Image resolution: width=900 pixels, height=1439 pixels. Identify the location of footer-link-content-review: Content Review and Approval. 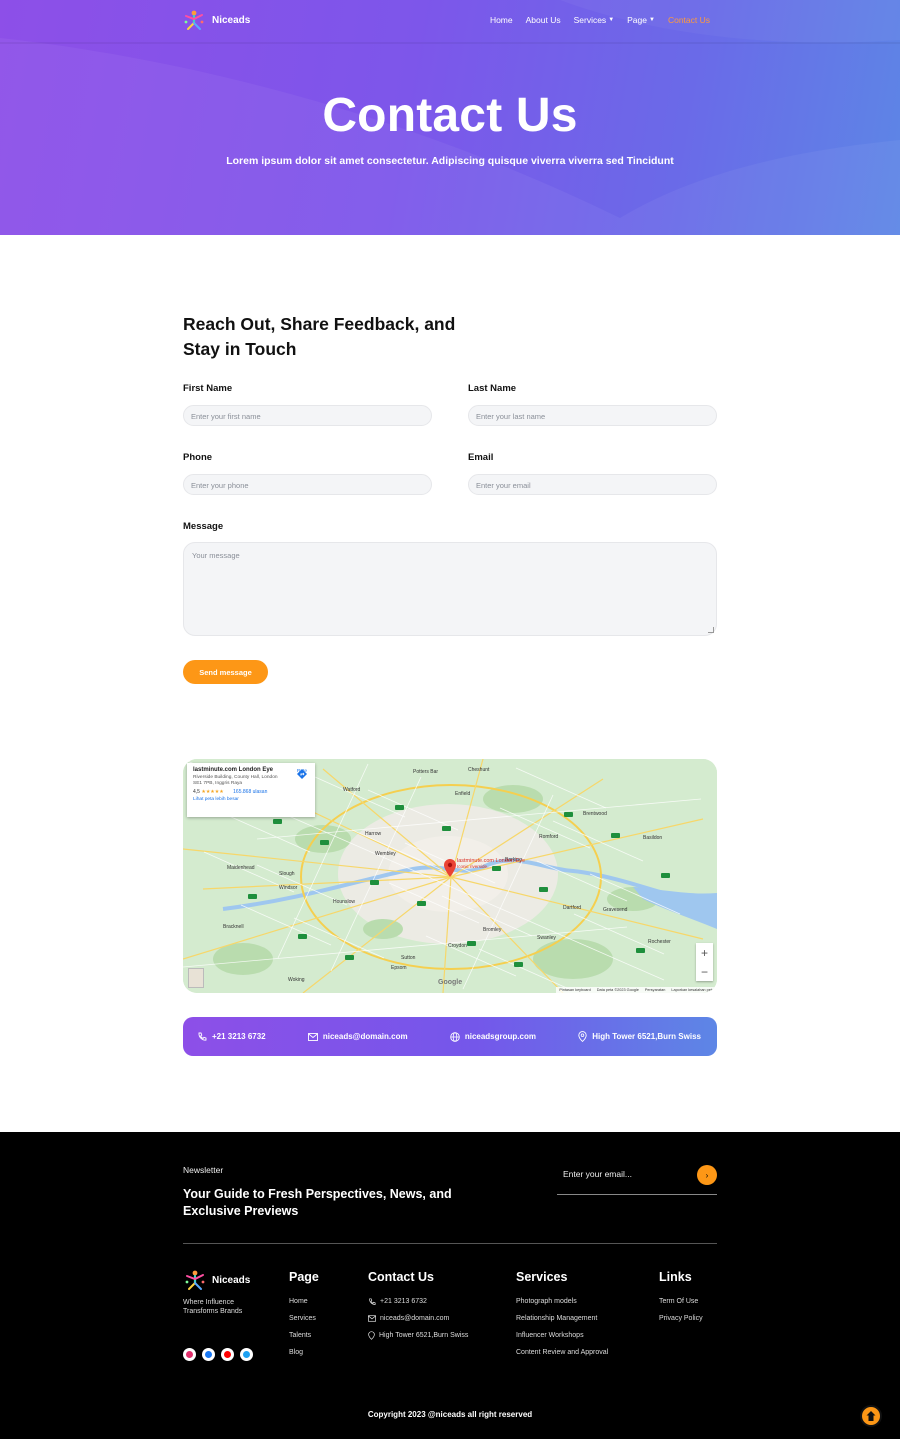
(562, 1352).